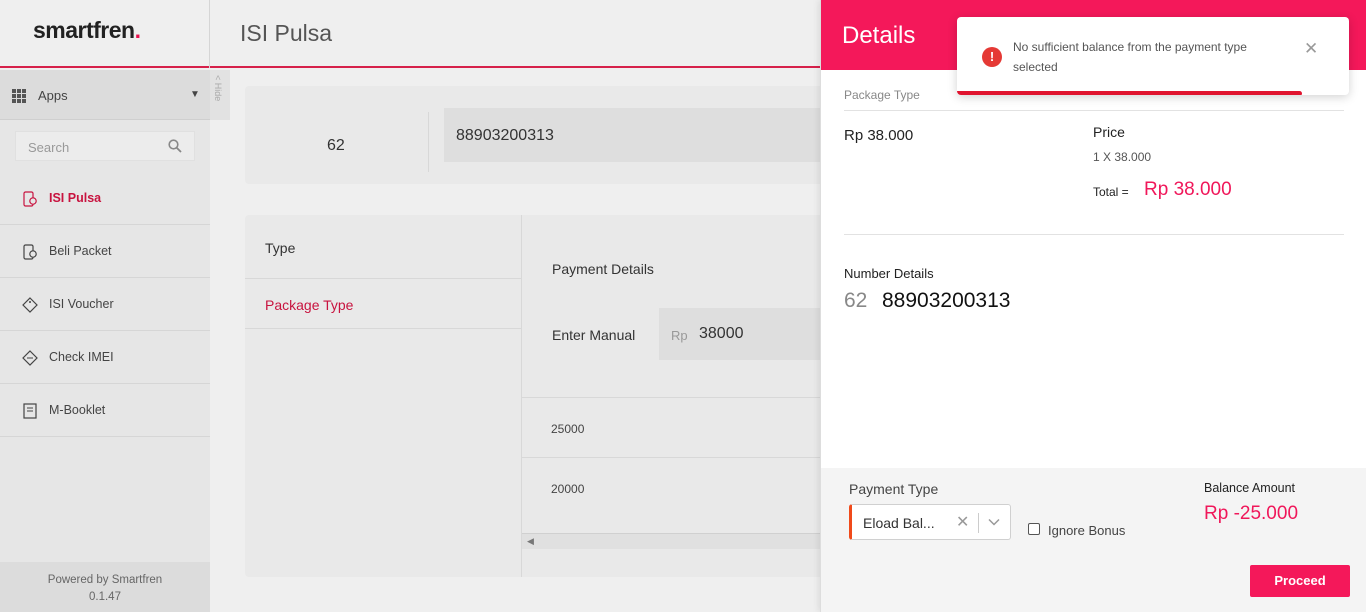  Describe the element at coordinates (530, 541) in the screenshot. I see `scroll-left-icon: ◀` at that location.